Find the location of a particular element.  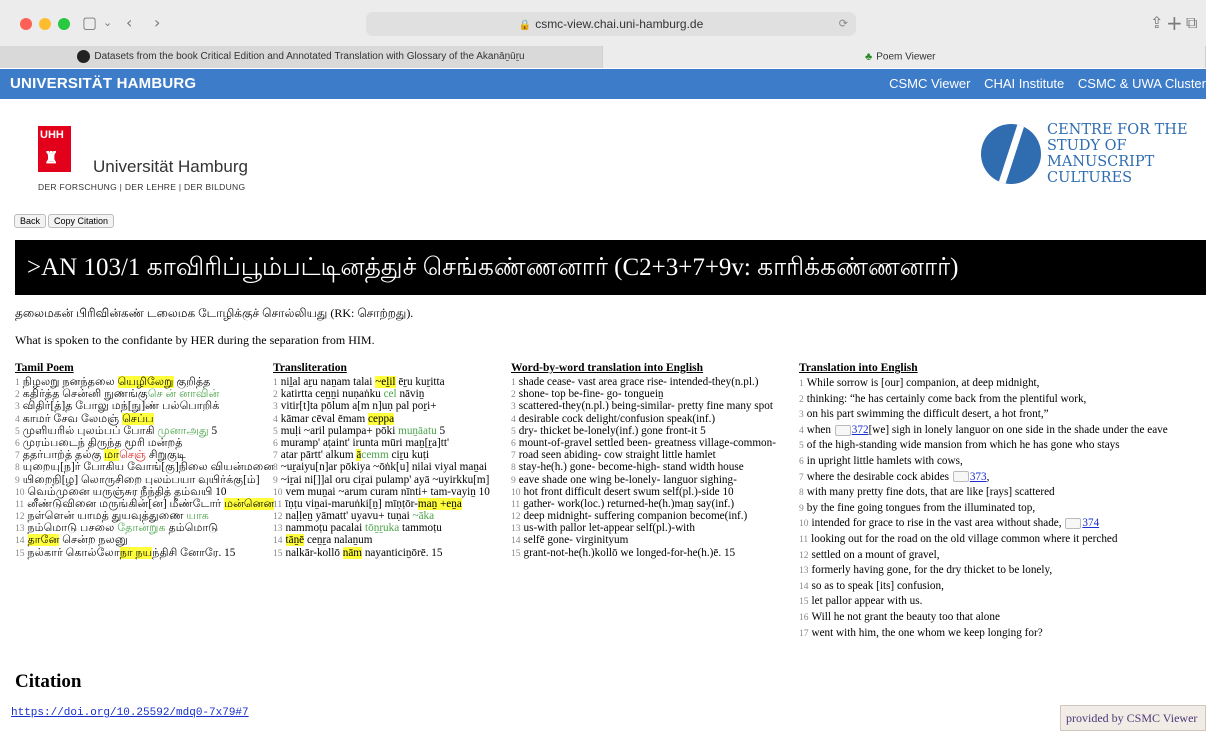

nav-csmc-uwa-cluster: CSMC & UWA Cluster is located at coordinates (1142, 83).